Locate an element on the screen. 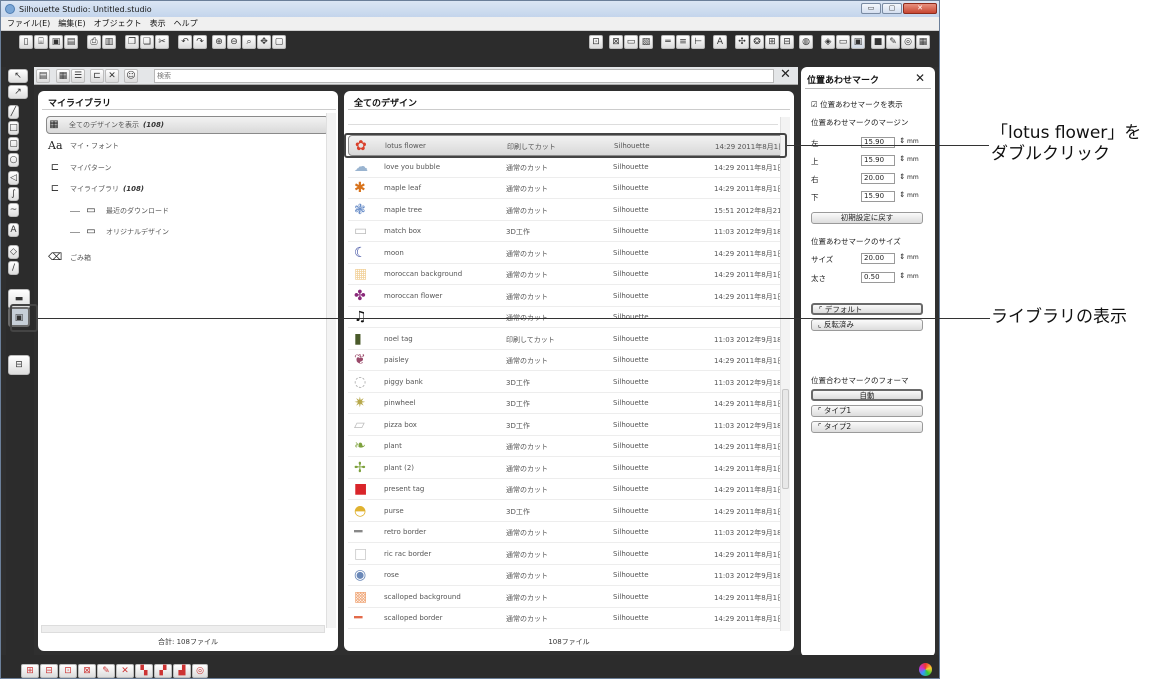 The width and height of the screenshot is (1176, 679). tree-item-original-designs: ▭ オリジナルデザイン is located at coordinates (119, 232).